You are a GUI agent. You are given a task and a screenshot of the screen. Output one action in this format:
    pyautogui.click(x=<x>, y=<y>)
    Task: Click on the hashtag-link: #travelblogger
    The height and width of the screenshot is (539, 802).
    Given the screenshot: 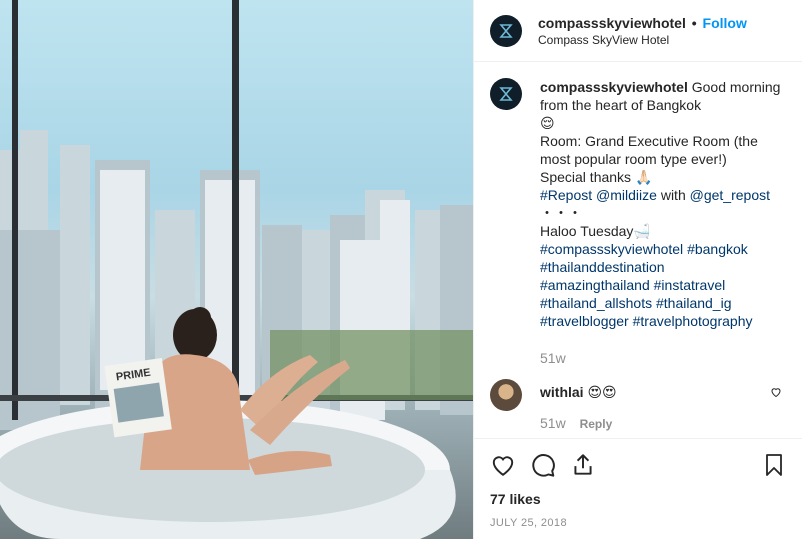 What is the action you would take?
    pyautogui.click(x=584, y=321)
    